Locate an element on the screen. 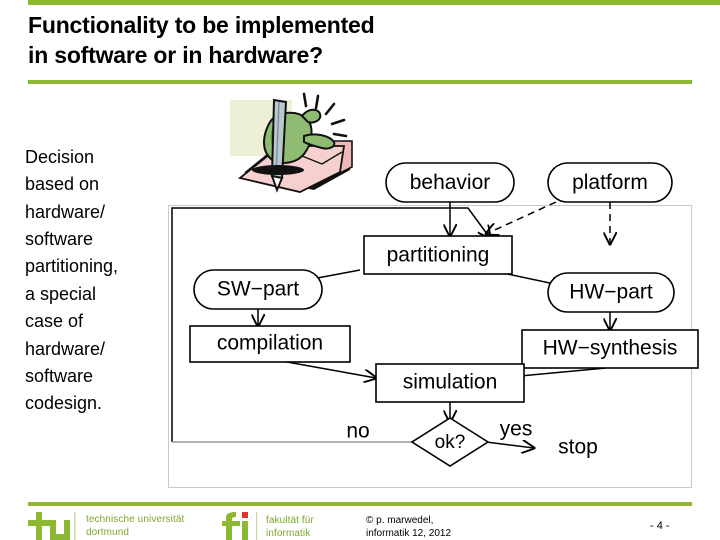 This screenshot has height=540, width=720. fakultaet-informatik-logo-text: fakultät für informatik is located at coordinates (290, 527).